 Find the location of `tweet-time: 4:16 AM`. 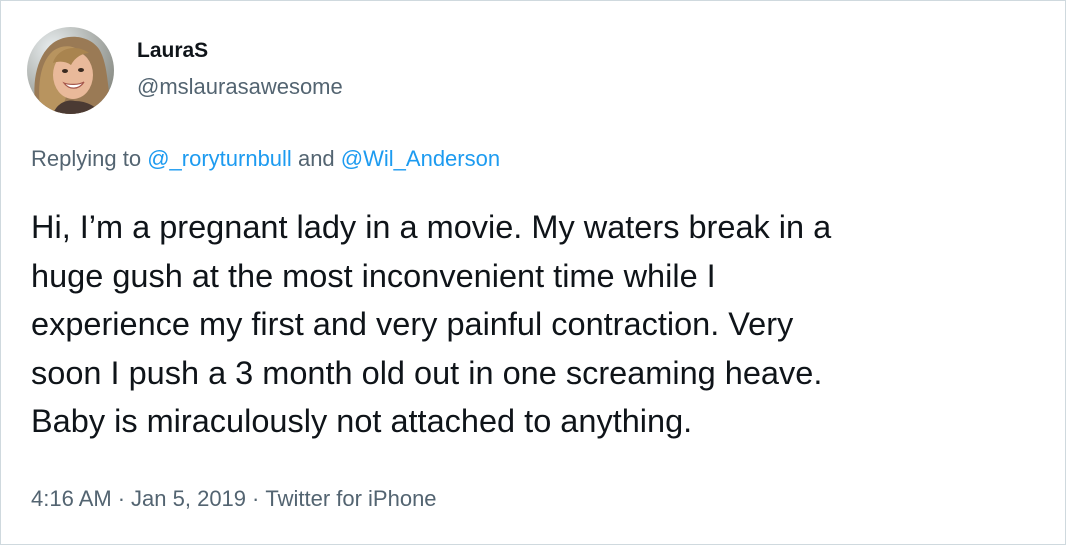

tweet-time: 4:16 AM is located at coordinates (71, 498).